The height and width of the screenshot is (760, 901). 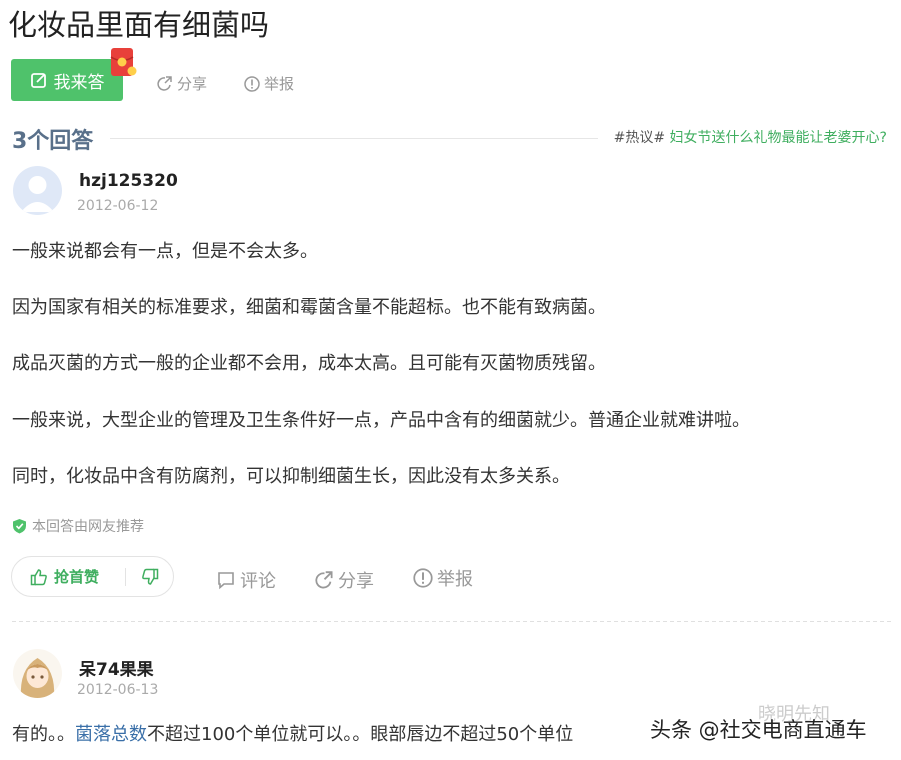 I want to click on dislike-button, so click(x=149, y=577).